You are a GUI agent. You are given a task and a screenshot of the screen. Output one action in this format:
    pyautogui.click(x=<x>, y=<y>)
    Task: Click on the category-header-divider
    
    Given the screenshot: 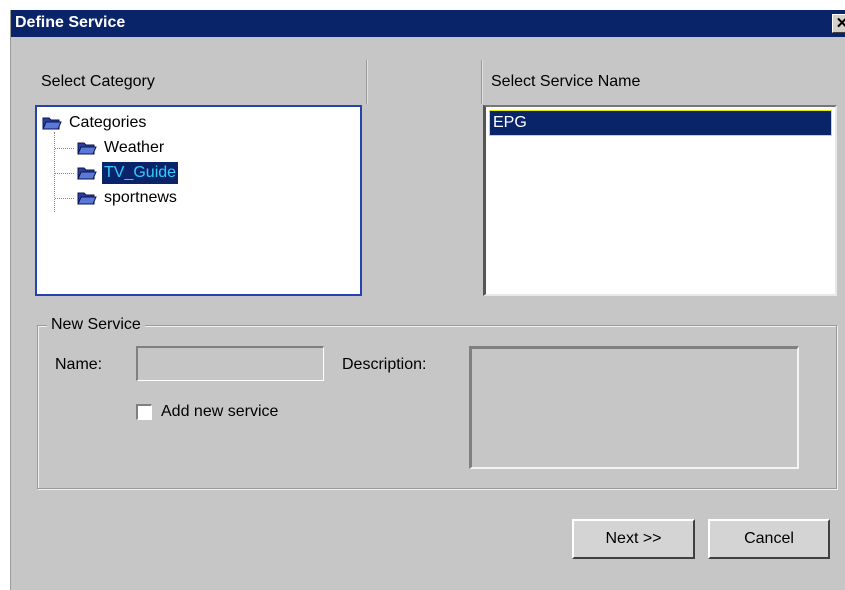 What is the action you would take?
    pyautogui.click(x=367, y=82)
    